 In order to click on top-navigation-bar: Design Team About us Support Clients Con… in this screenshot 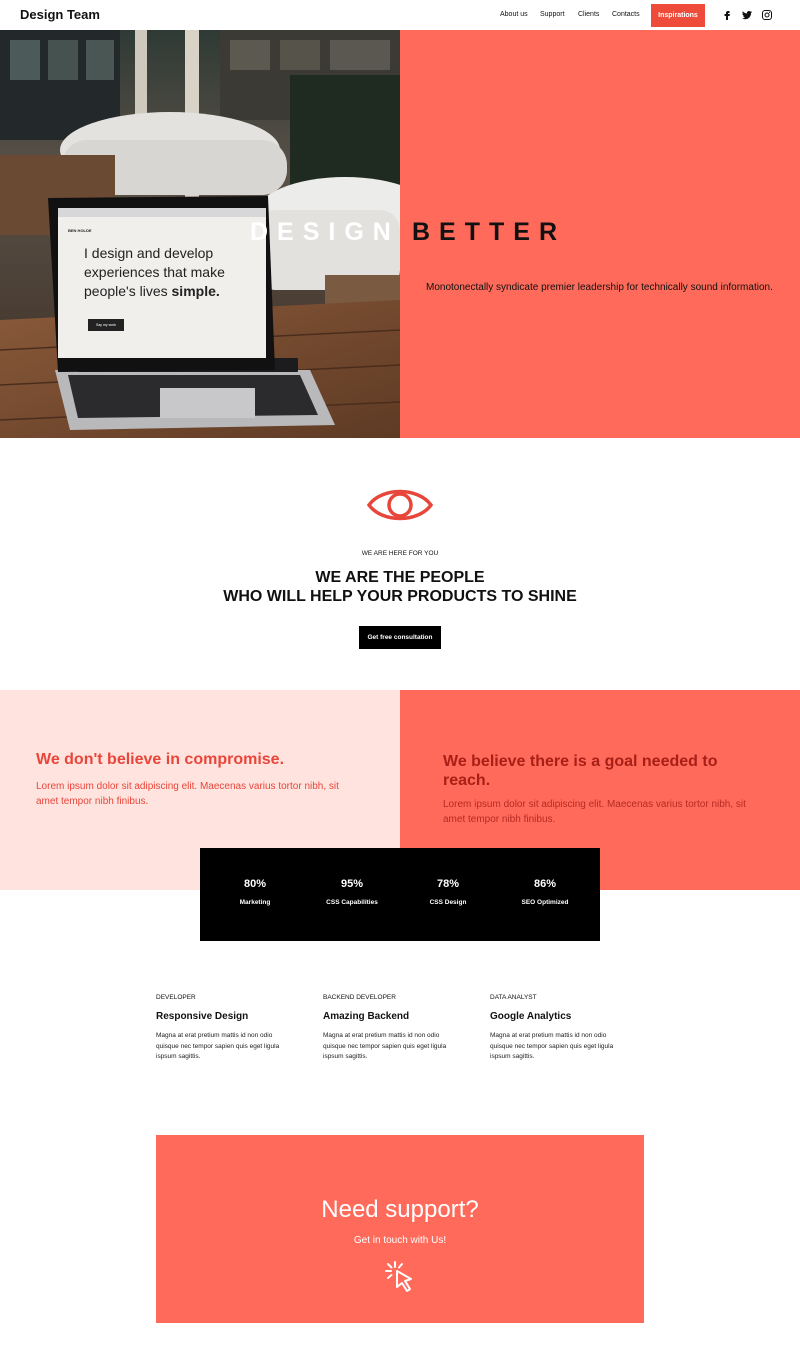, I will do `click(400, 15)`.